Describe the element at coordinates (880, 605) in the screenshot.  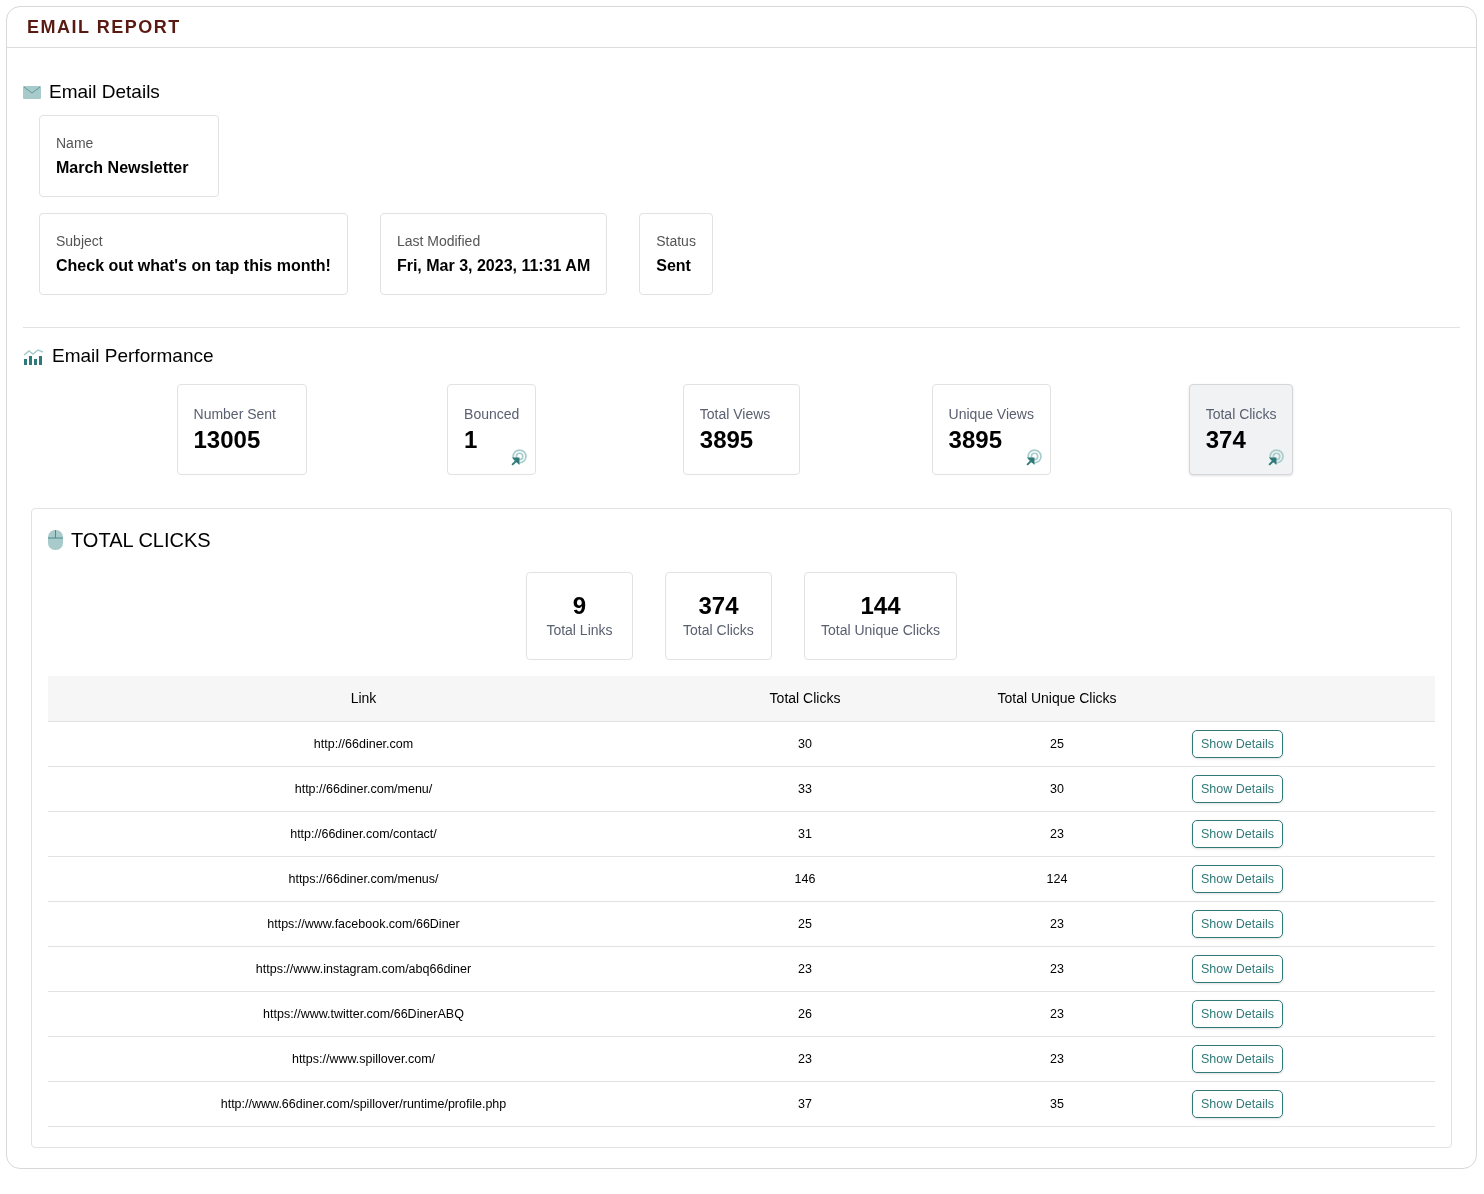
I see `summary-value: 144` at that location.